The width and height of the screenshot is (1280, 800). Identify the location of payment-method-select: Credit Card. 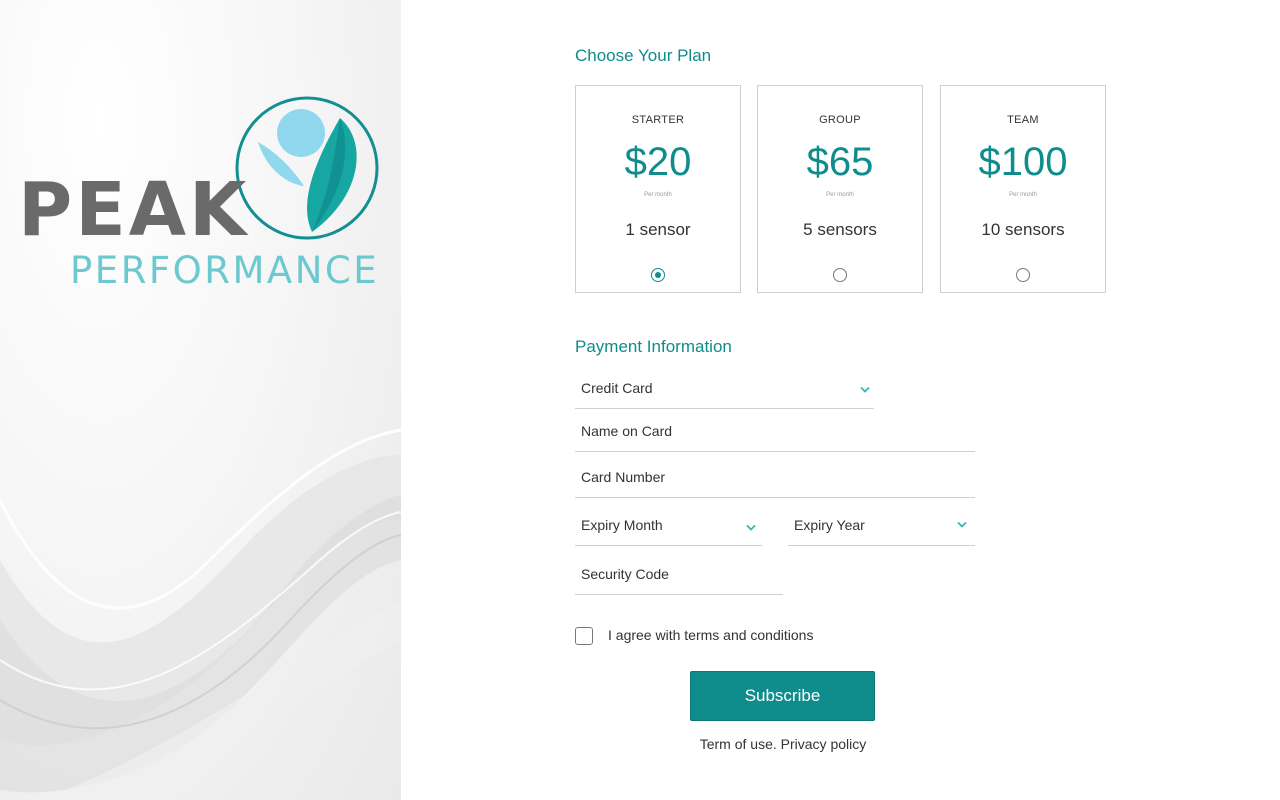
(724, 389).